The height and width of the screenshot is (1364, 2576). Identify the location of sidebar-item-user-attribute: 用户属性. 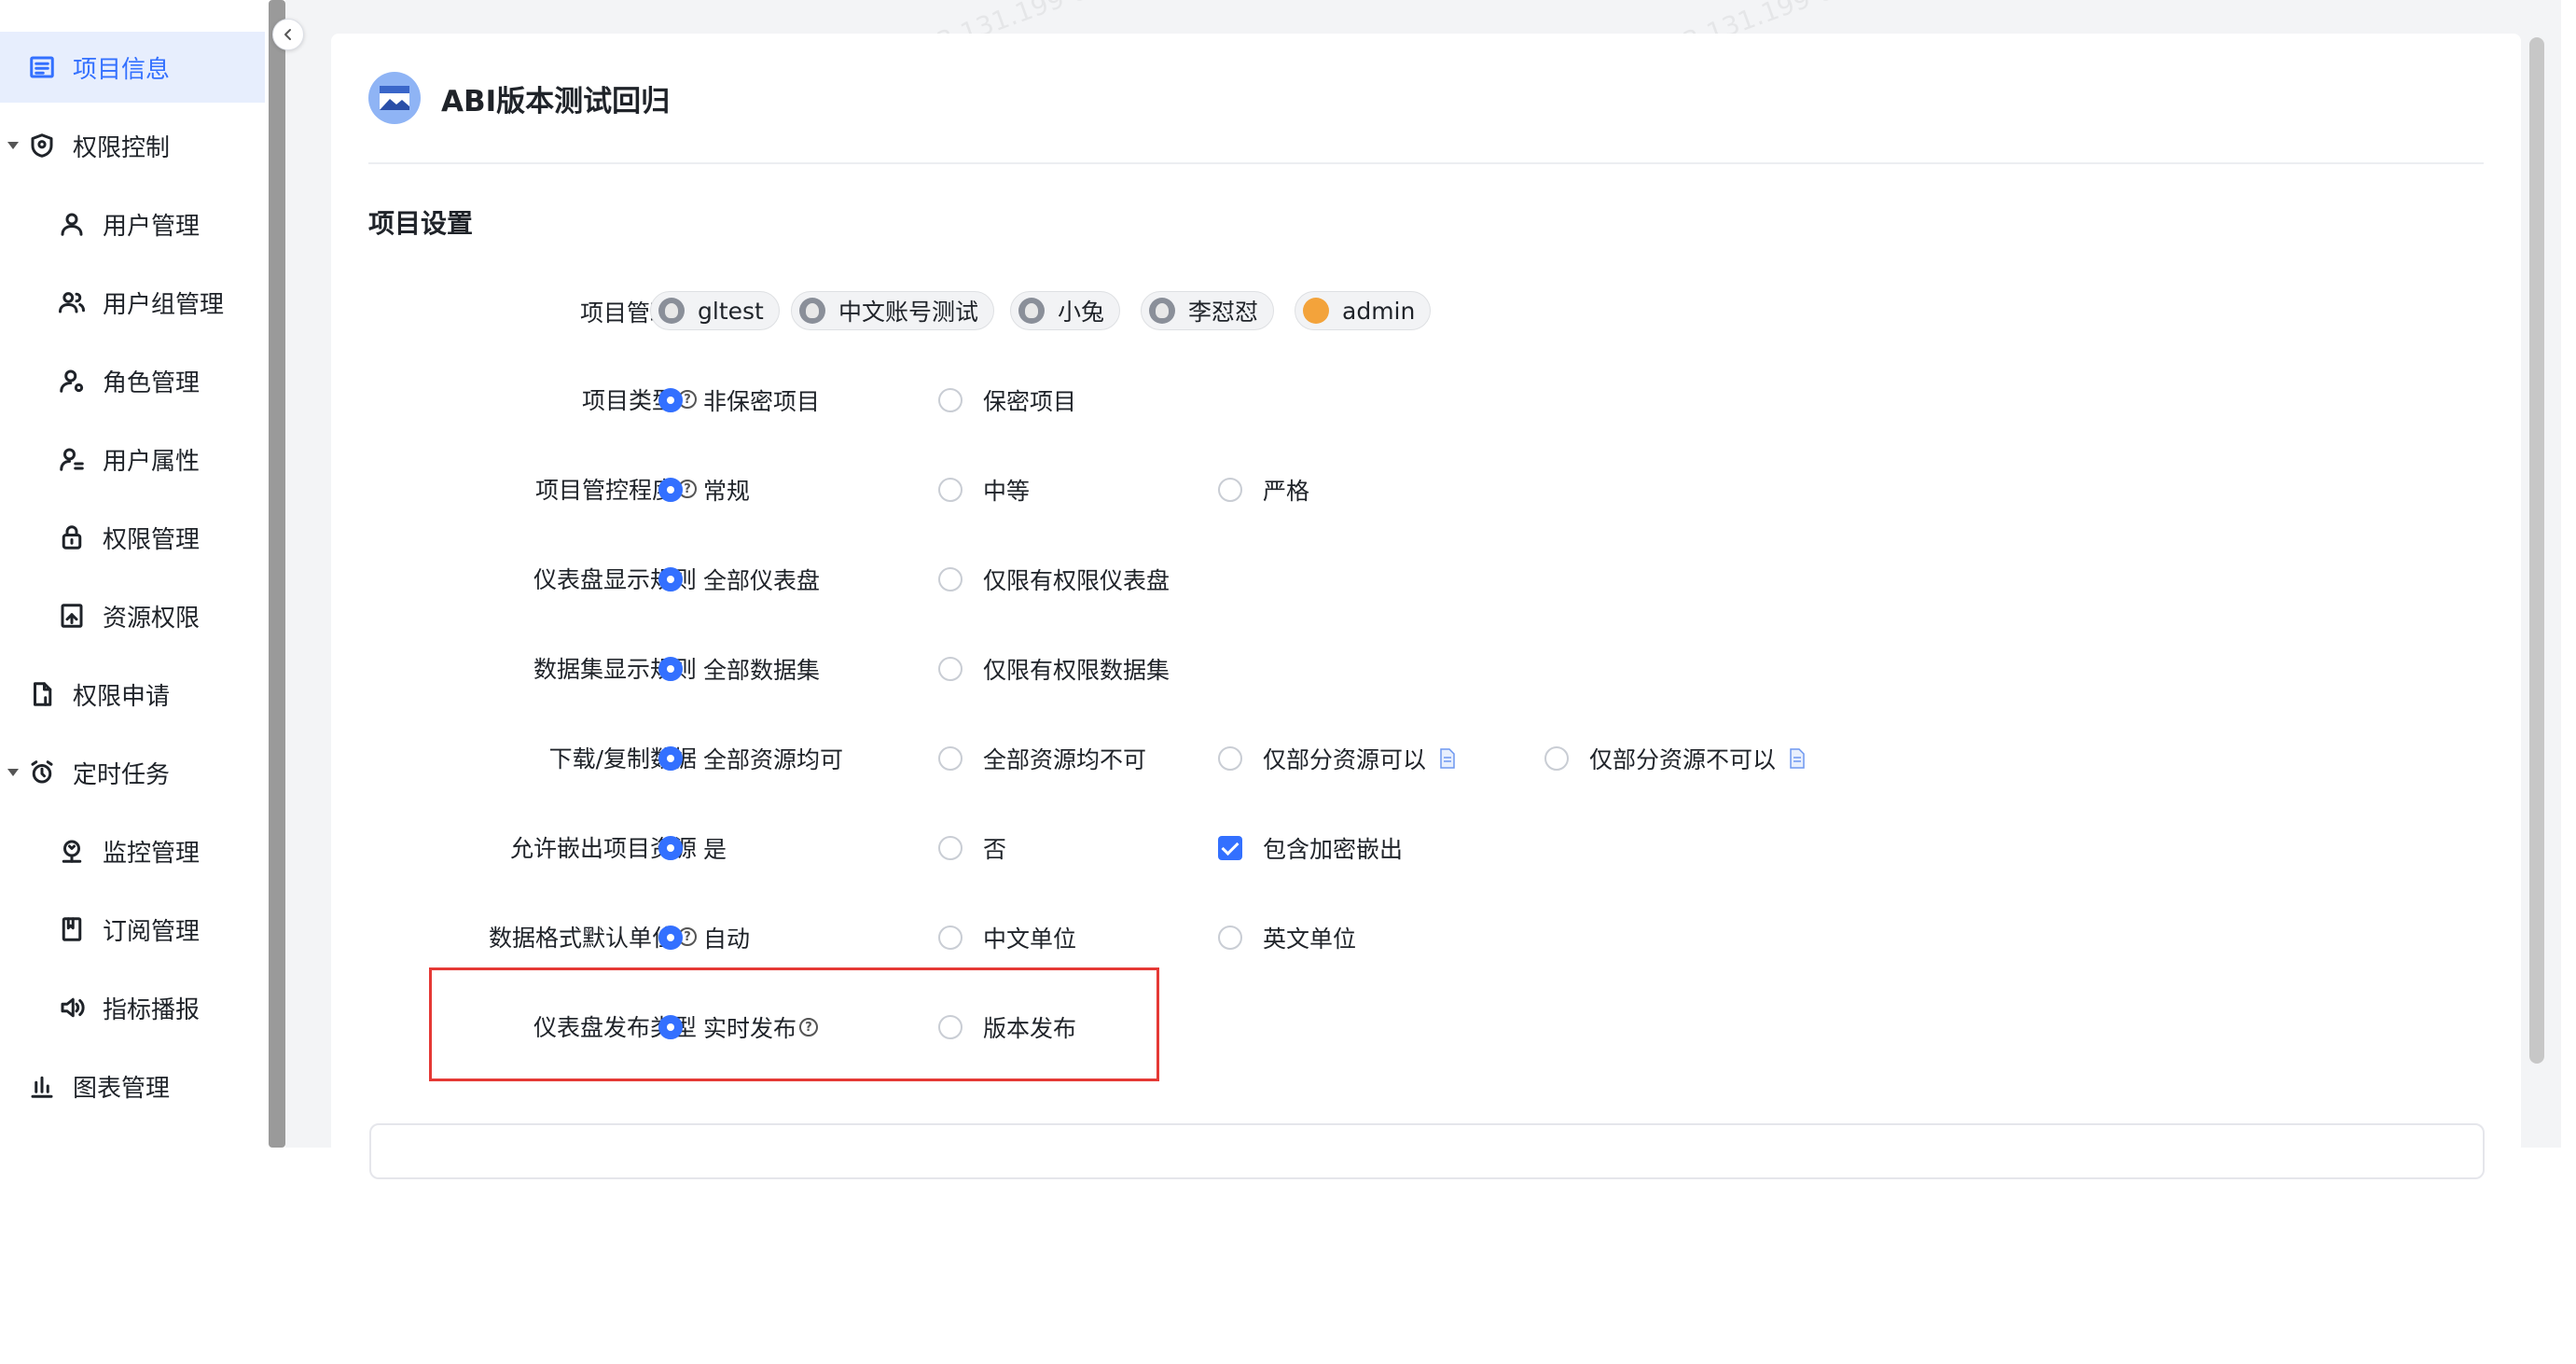
(132, 459).